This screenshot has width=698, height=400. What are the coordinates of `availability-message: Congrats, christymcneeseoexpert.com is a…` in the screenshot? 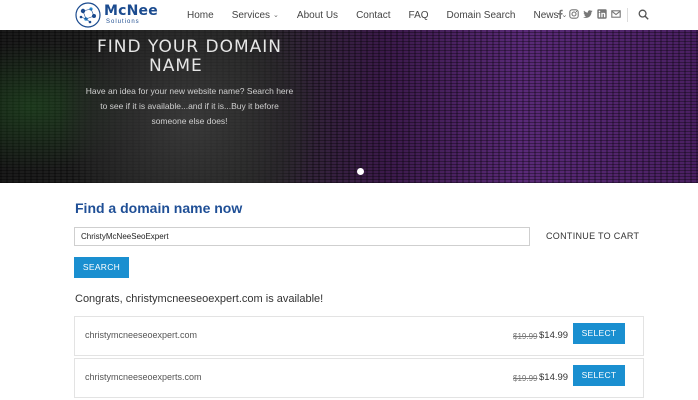 It's located at (199, 299).